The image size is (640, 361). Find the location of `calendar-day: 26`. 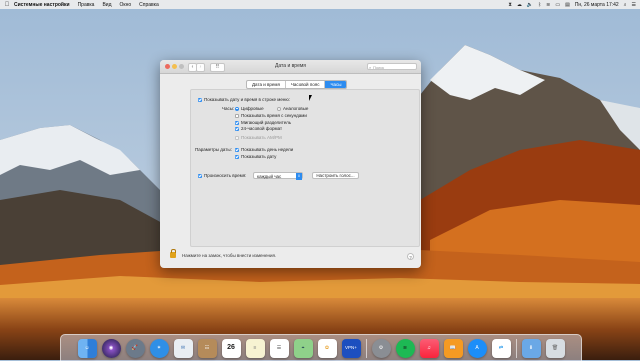

calendar-day: 26 is located at coordinates (231, 347).